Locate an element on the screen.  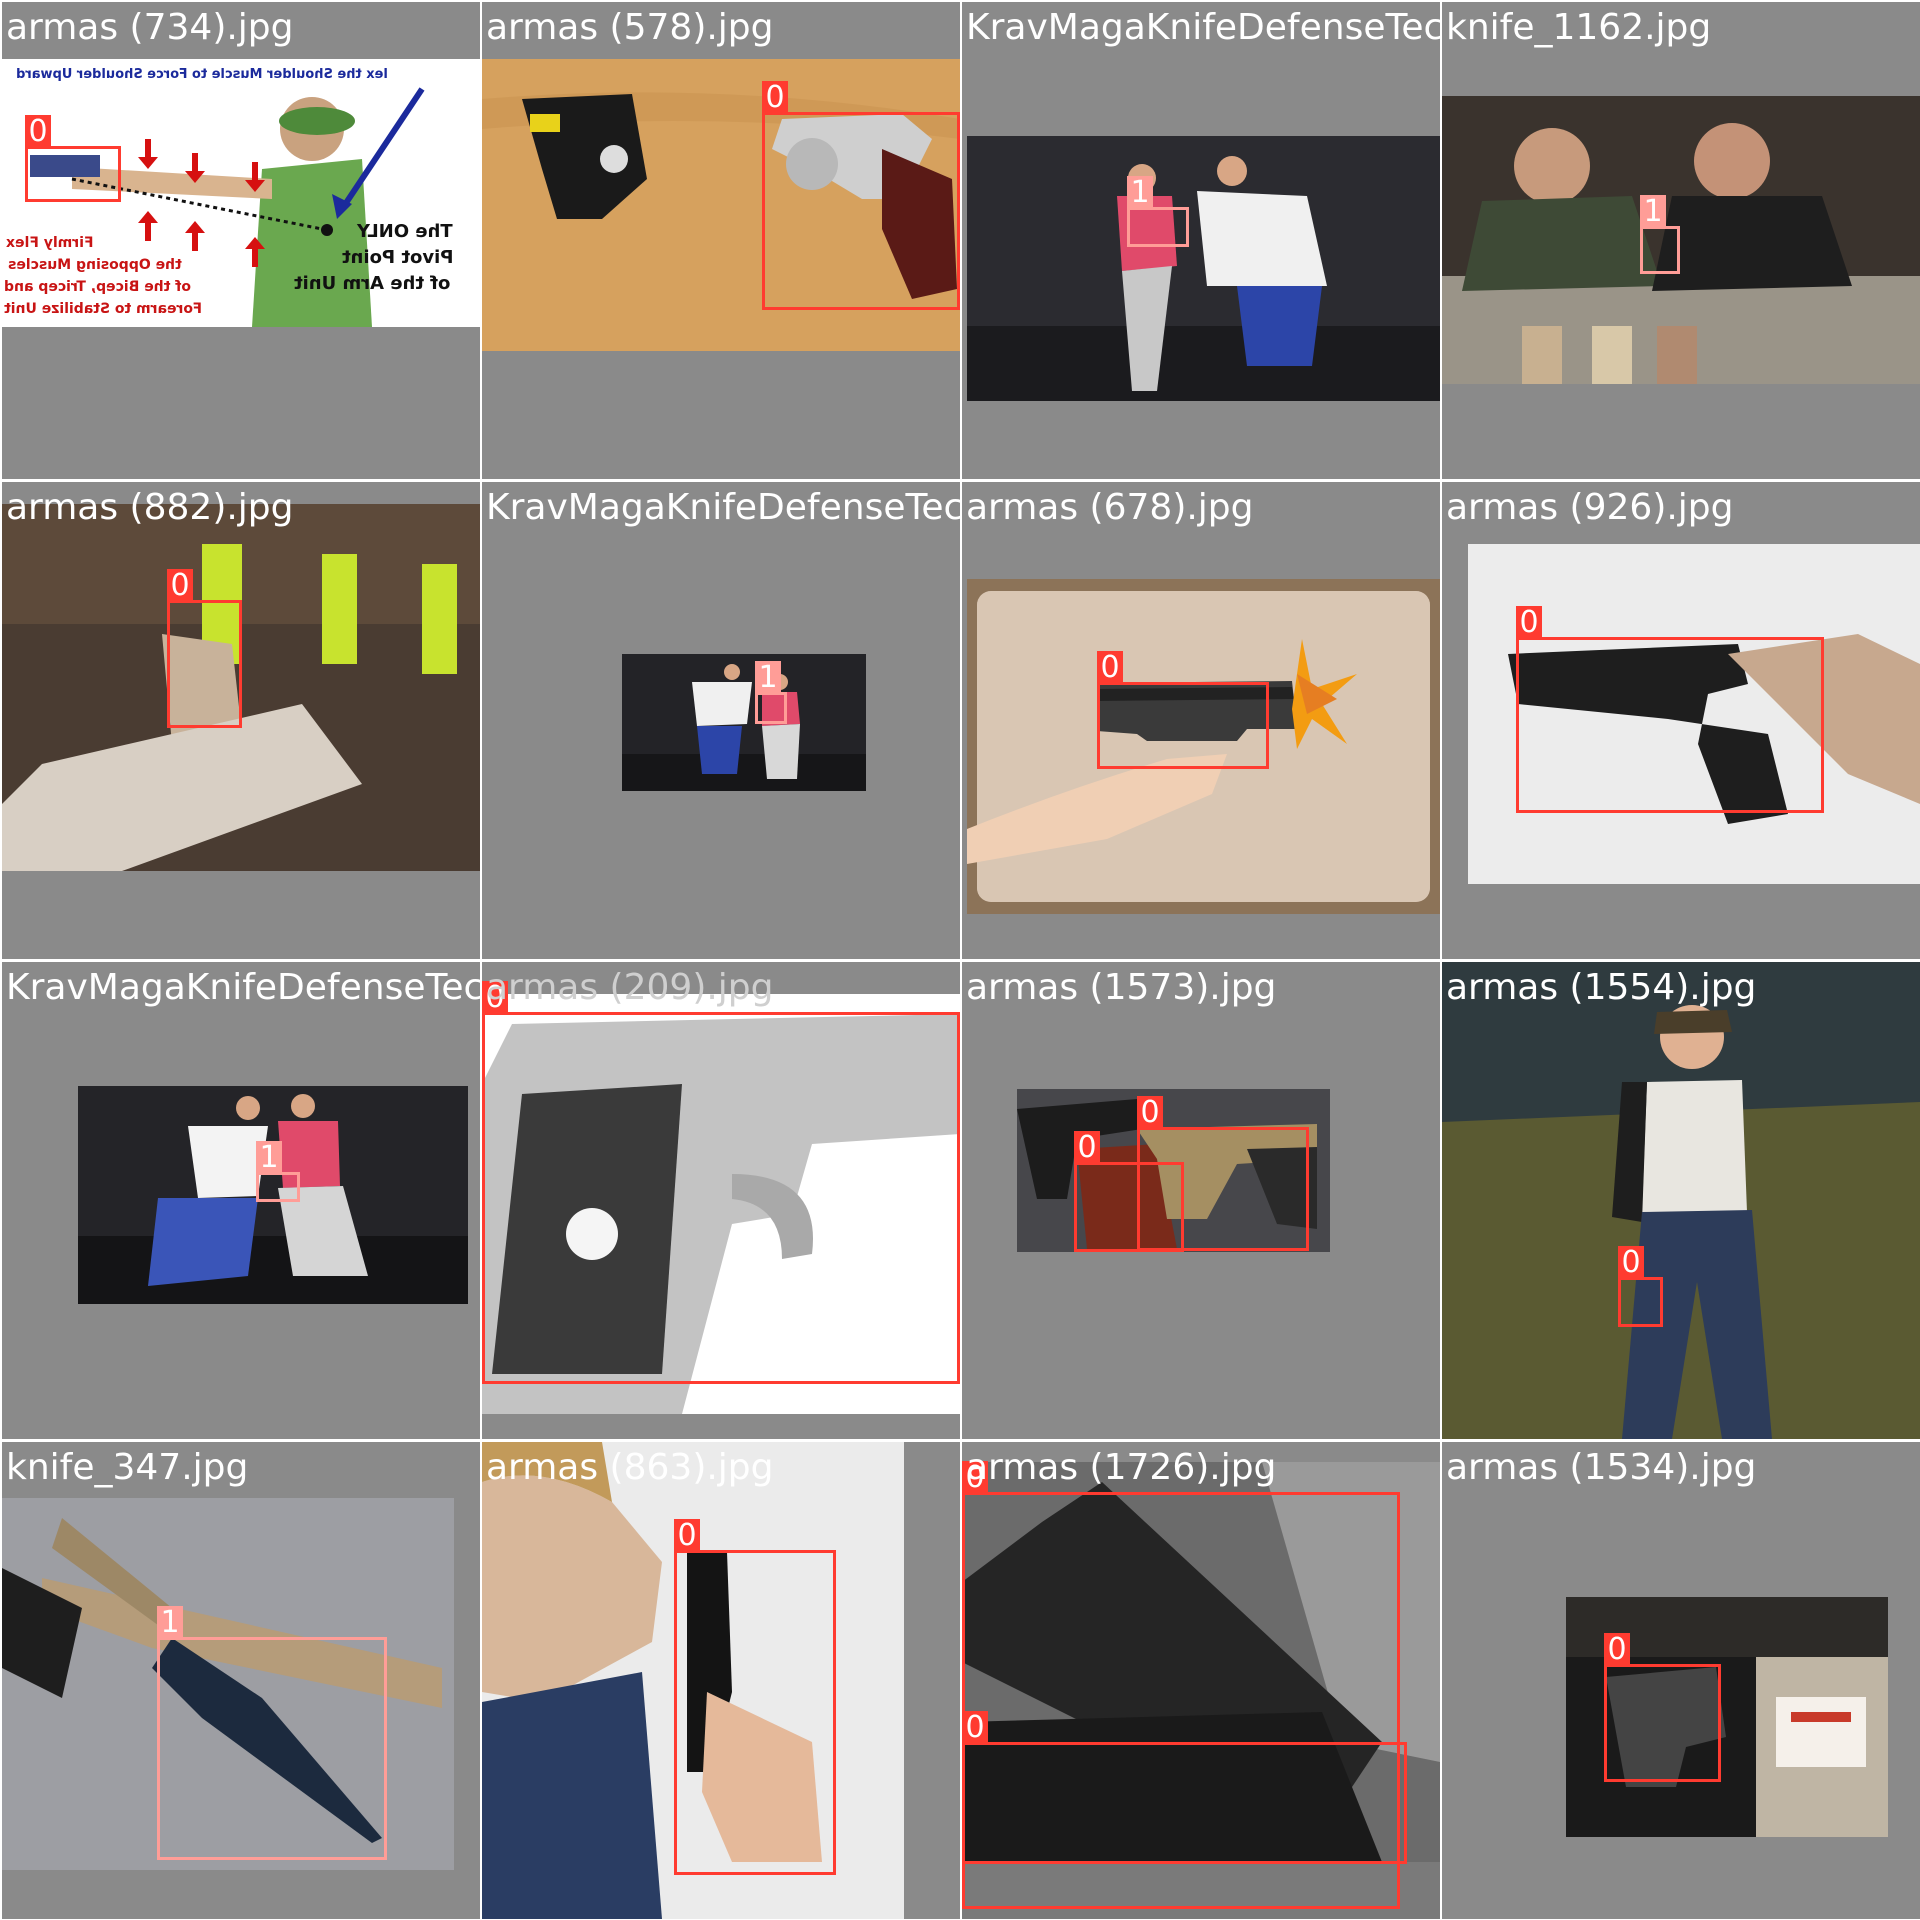
tile-16: 0 armas (1534).jpg is located at coordinates (1681, 1680).